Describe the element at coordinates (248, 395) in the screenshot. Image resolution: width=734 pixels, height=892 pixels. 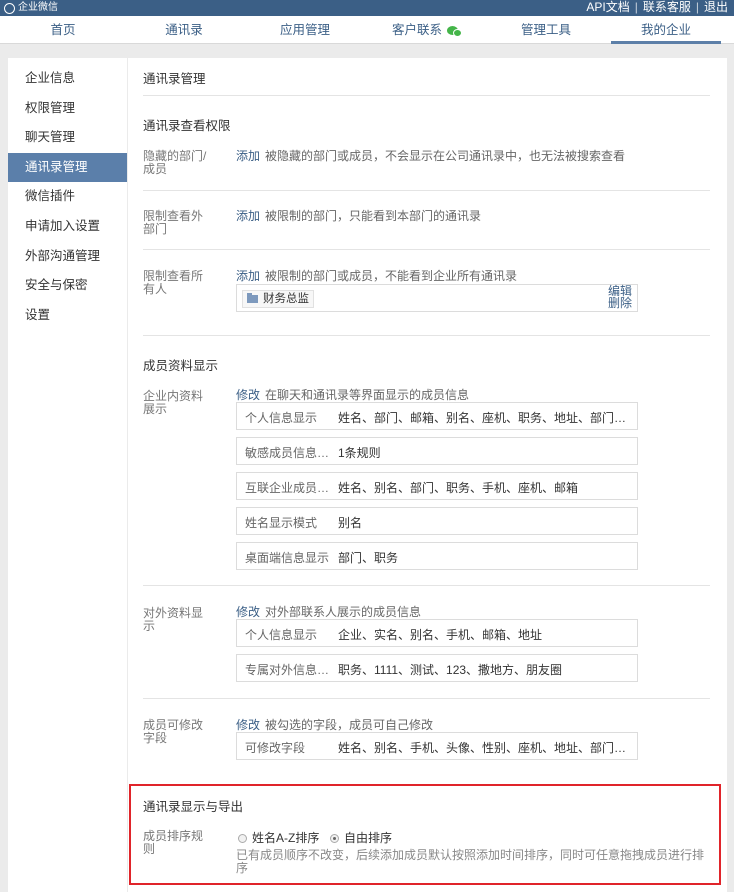
I see `edit-internal-button: 修改` at that location.